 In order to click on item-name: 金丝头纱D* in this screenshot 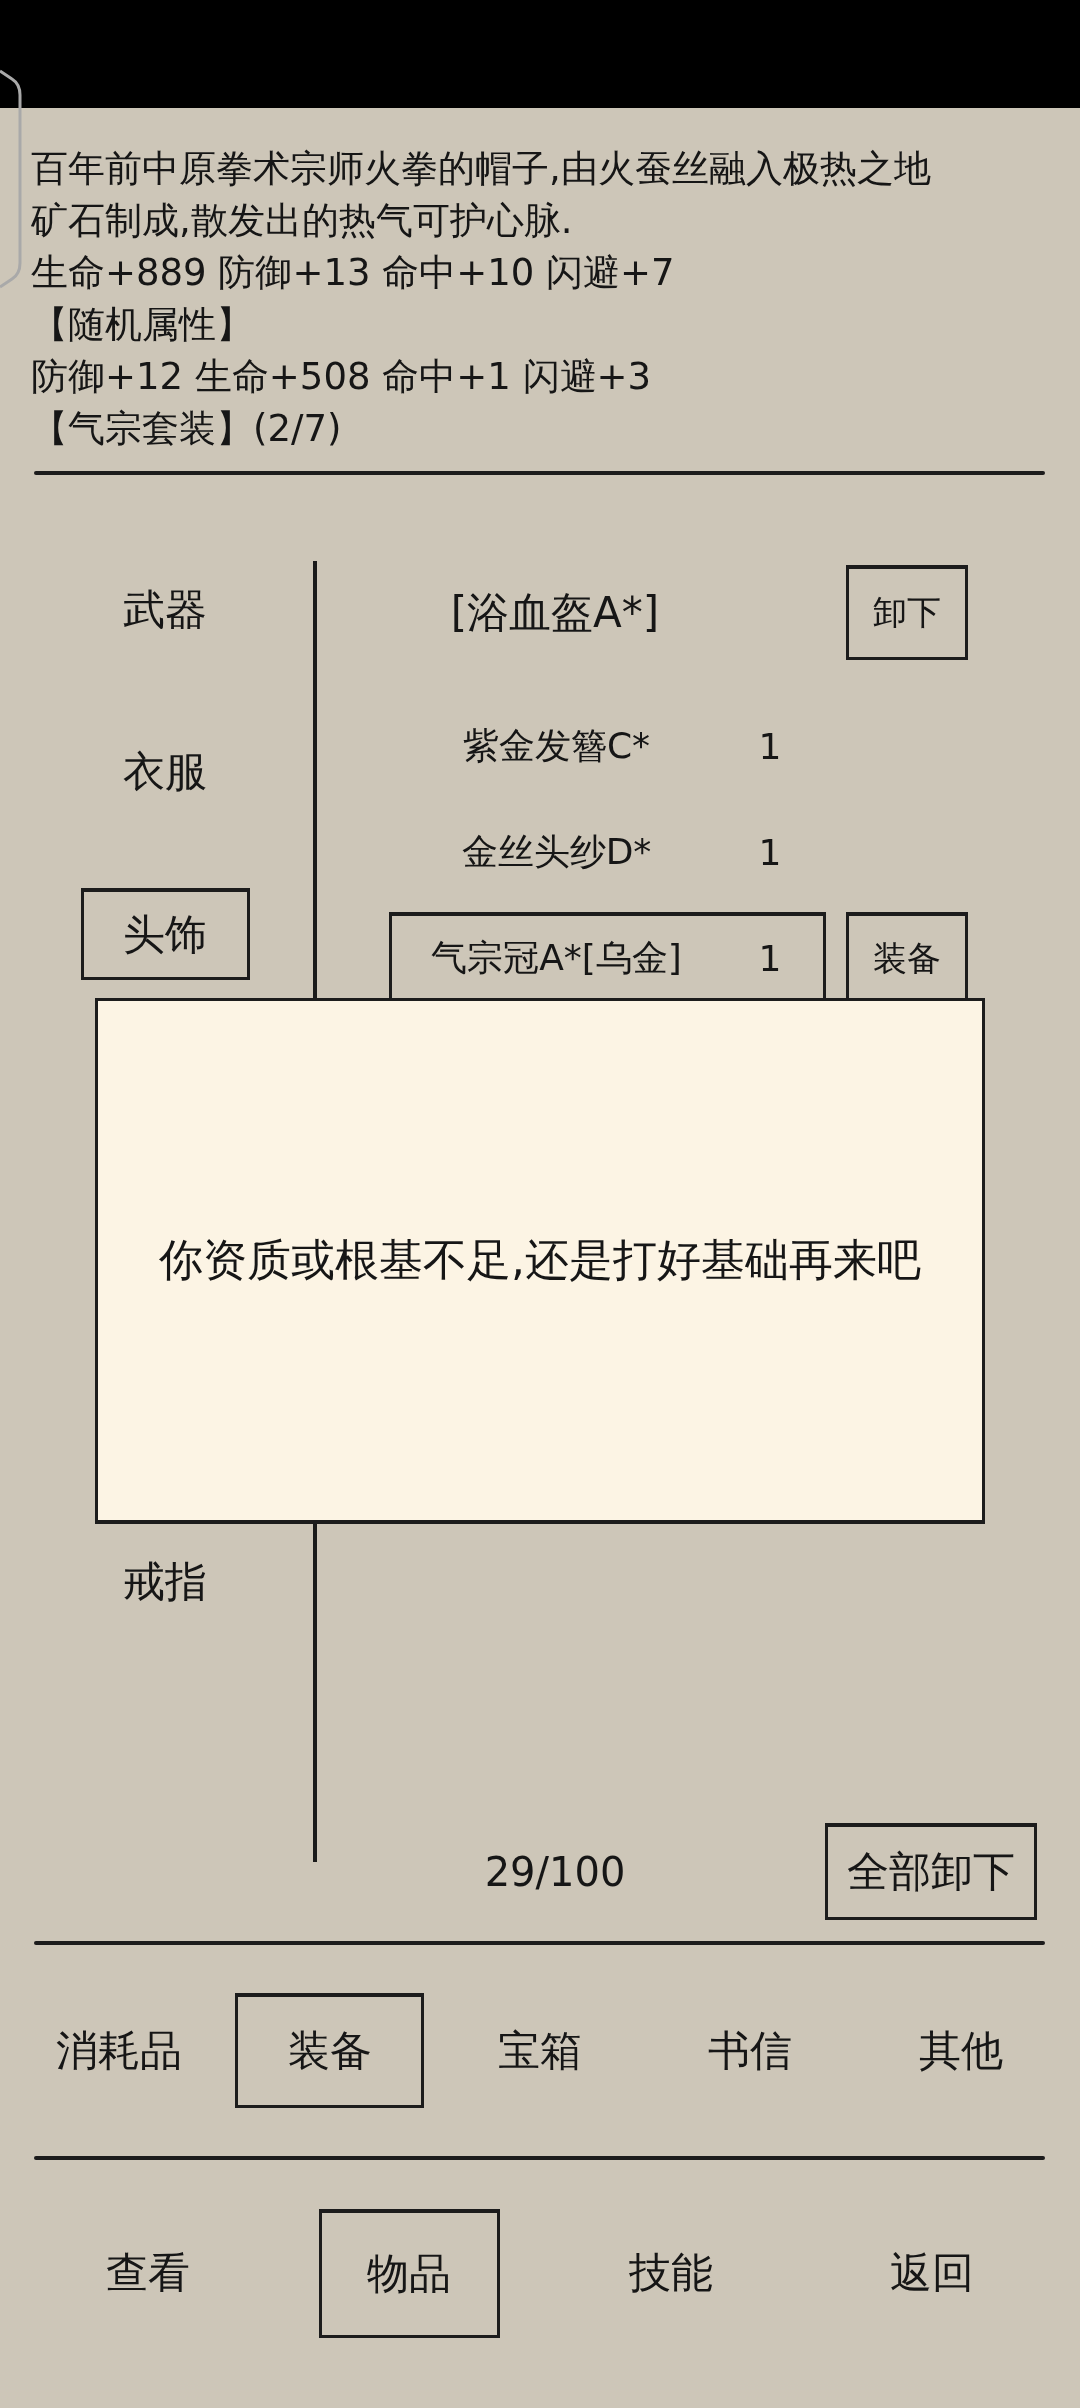, I will do `click(556, 851)`.